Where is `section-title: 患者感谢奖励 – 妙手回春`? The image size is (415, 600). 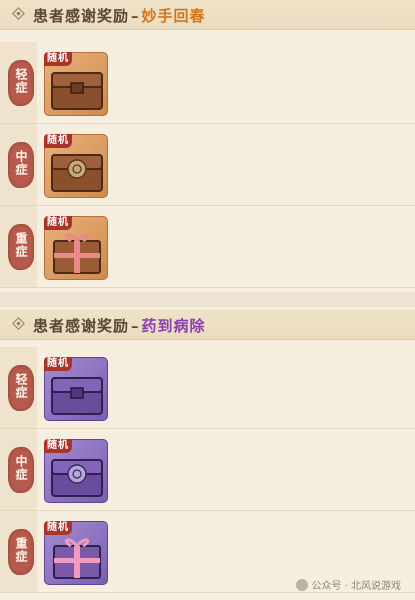 section-title: 患者感谢奖励 – 妙手回春 is located at coordinates (119, 16).